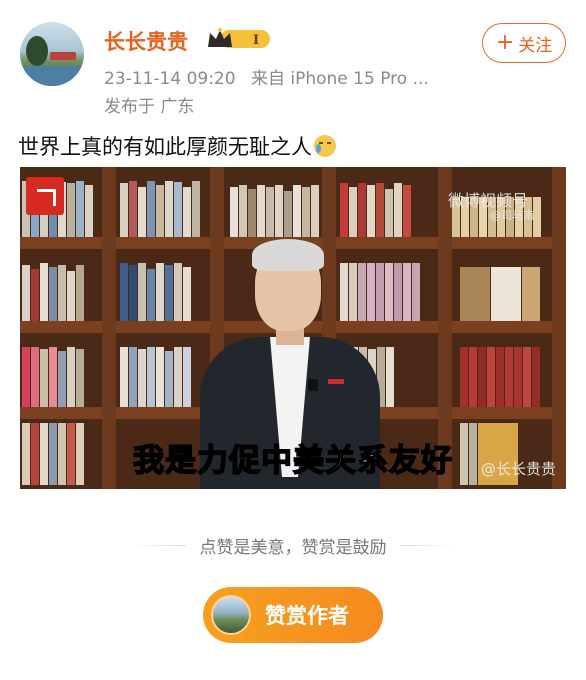  Describe the element at coordinates (336, 381) in the screenshot. I see `badge-pin-icon` at that location.